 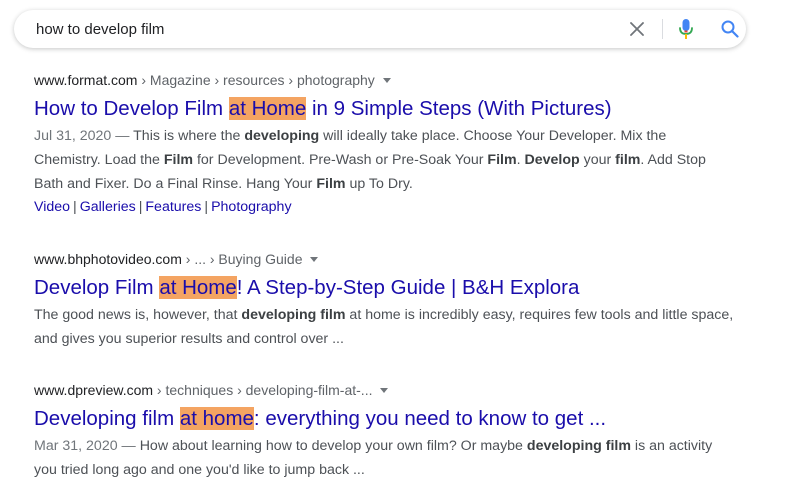 What do you see at coordinates (459, 108) in the screenshot?
I see `title-text: in 9 Simple Steps (With Pictures)` at bounding box center [459, 108].